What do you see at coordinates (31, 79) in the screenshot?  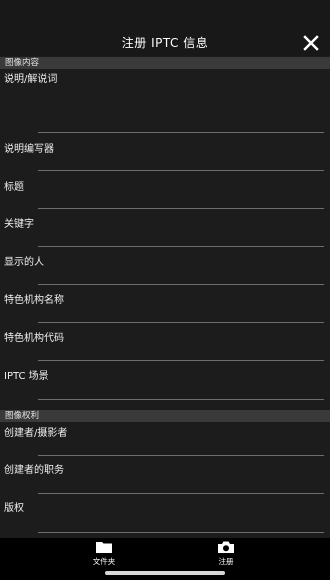 I see `field-label: 说明/解说词` at bounding box center [31, 79].